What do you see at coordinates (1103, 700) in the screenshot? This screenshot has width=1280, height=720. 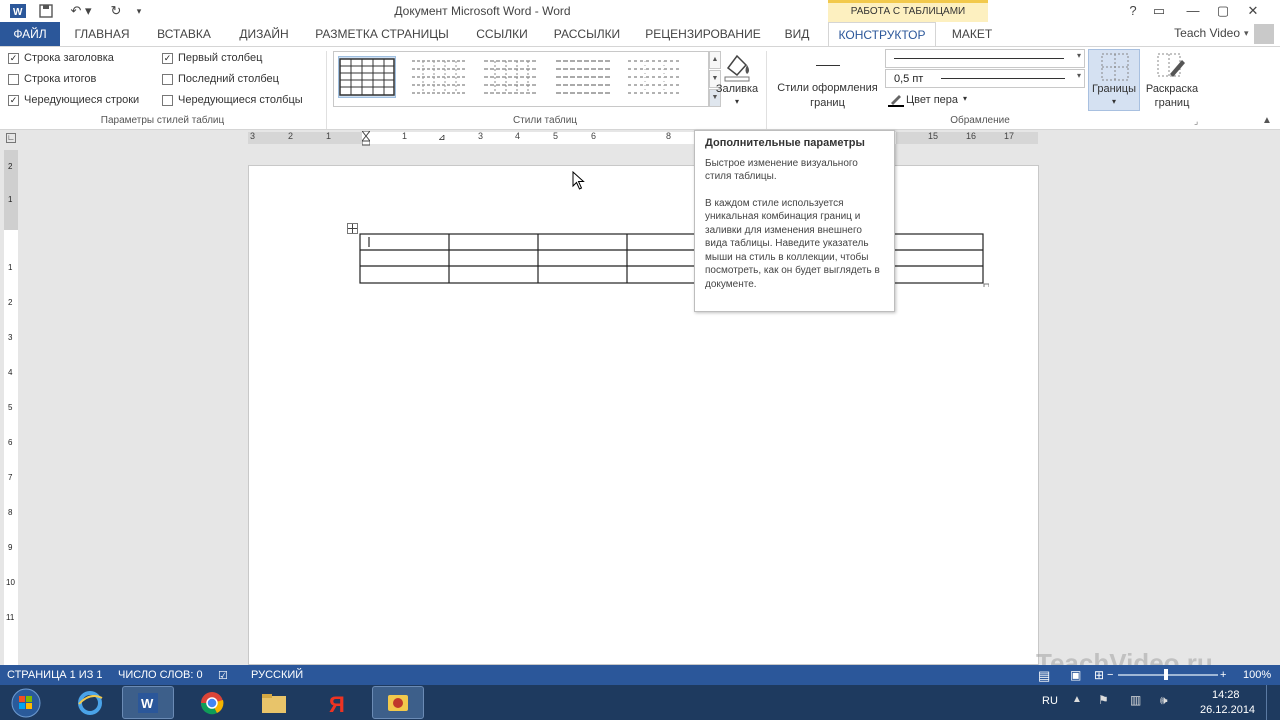 I see `tray-flag-icon: ⚑` at bounding box center [1103, 700].